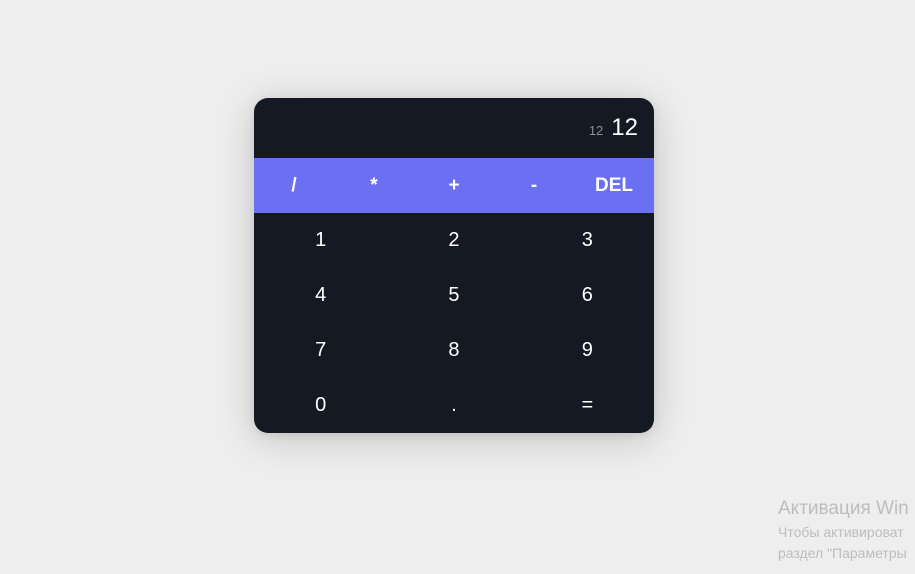 The height and width of the screenshot is (574, 915). Describe the element at coordinates (374, 185) in the screenshot. I see `multiply-button: *` at that location.